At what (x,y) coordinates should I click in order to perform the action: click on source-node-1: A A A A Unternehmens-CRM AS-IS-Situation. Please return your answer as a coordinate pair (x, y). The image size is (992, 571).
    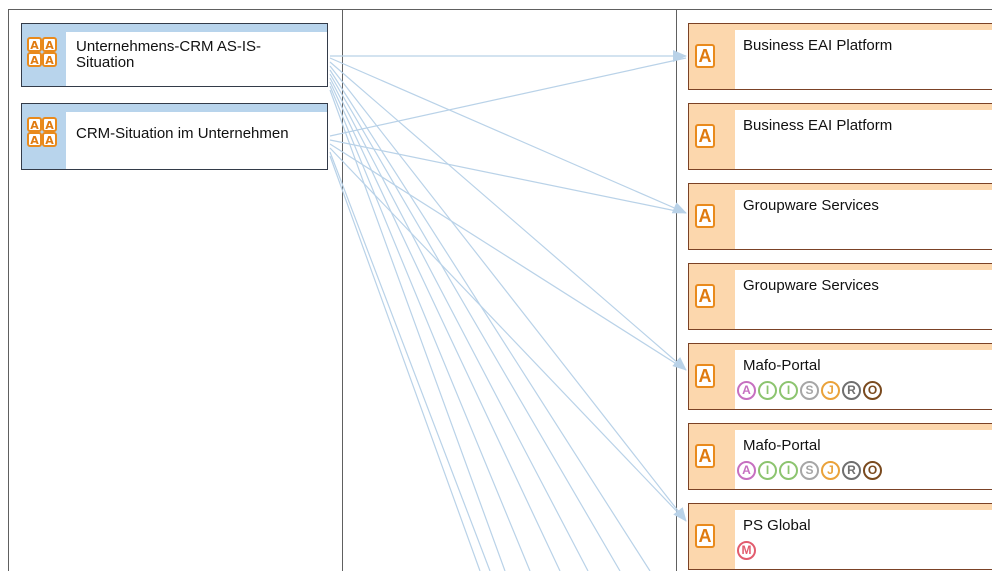
    Looking at the image, I should click on (174, 55).